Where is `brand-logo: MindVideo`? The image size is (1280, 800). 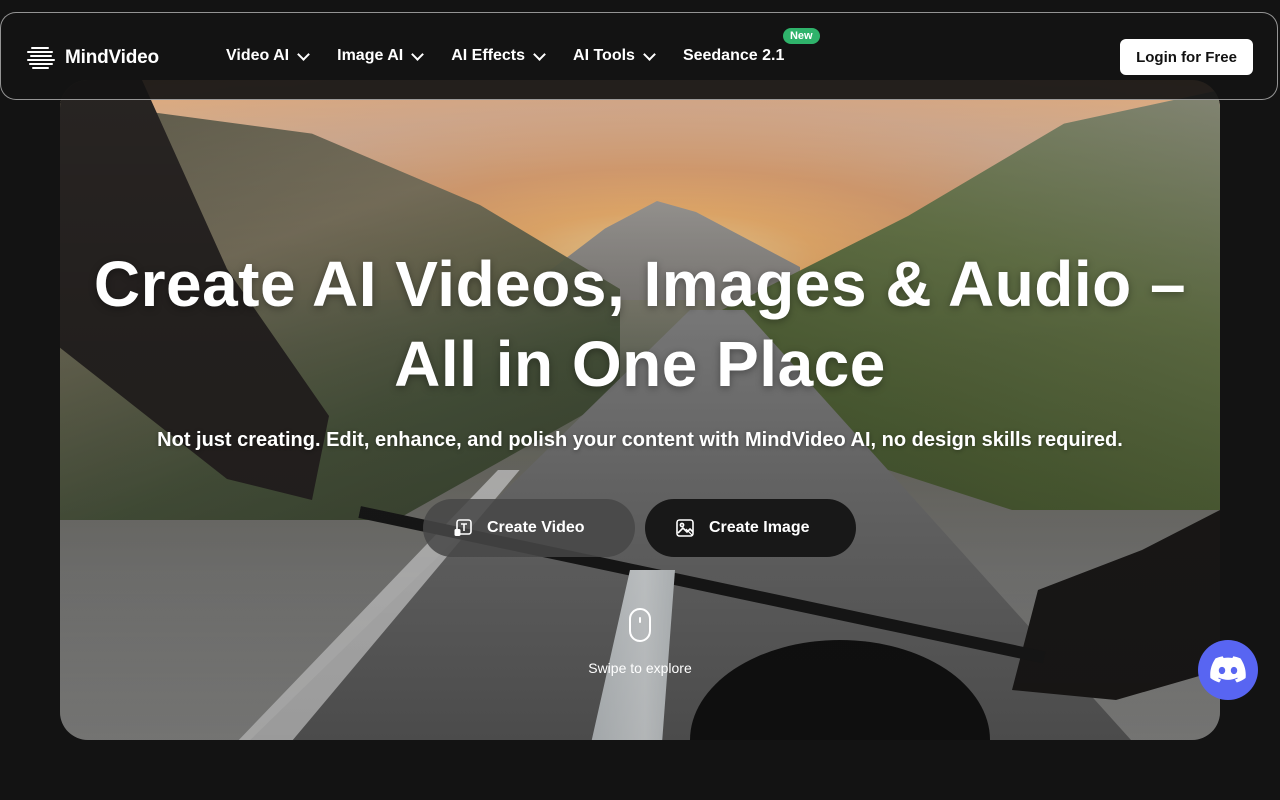 brand-logo: MindVideo is located at coordinates (93, 58).